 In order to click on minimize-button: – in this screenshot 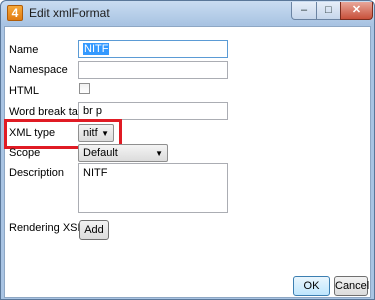, I will do `click(304, 11)`.